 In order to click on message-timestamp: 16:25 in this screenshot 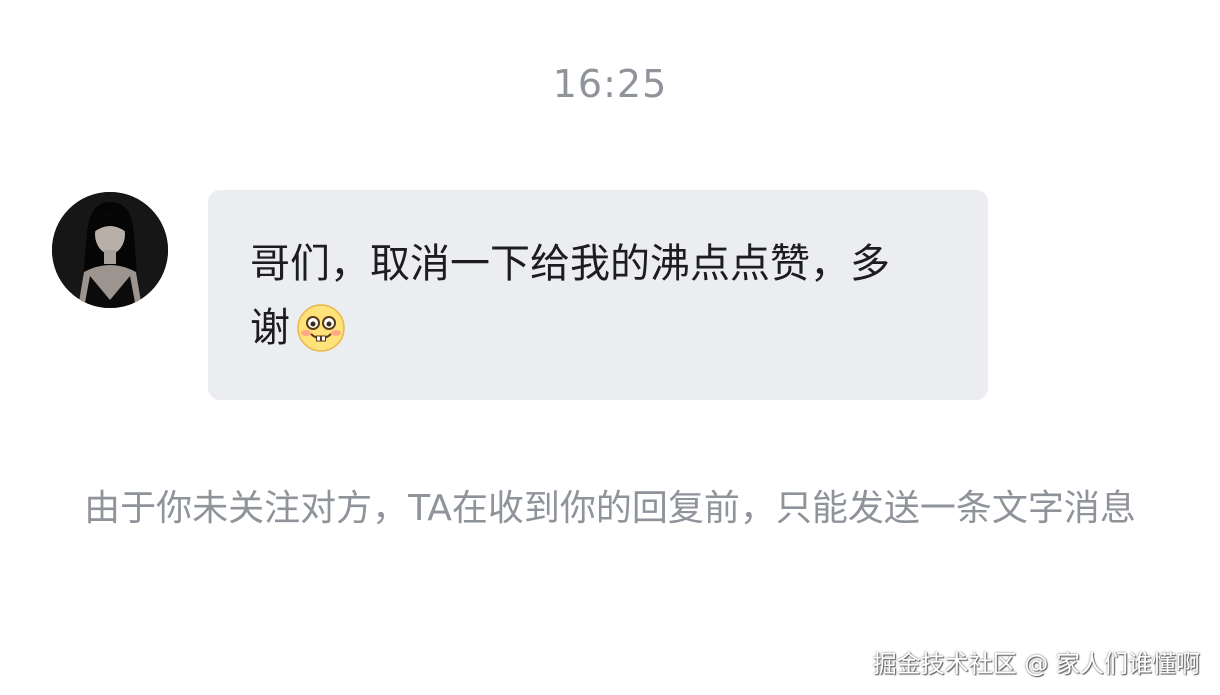, I will do `click(610, 84)`.